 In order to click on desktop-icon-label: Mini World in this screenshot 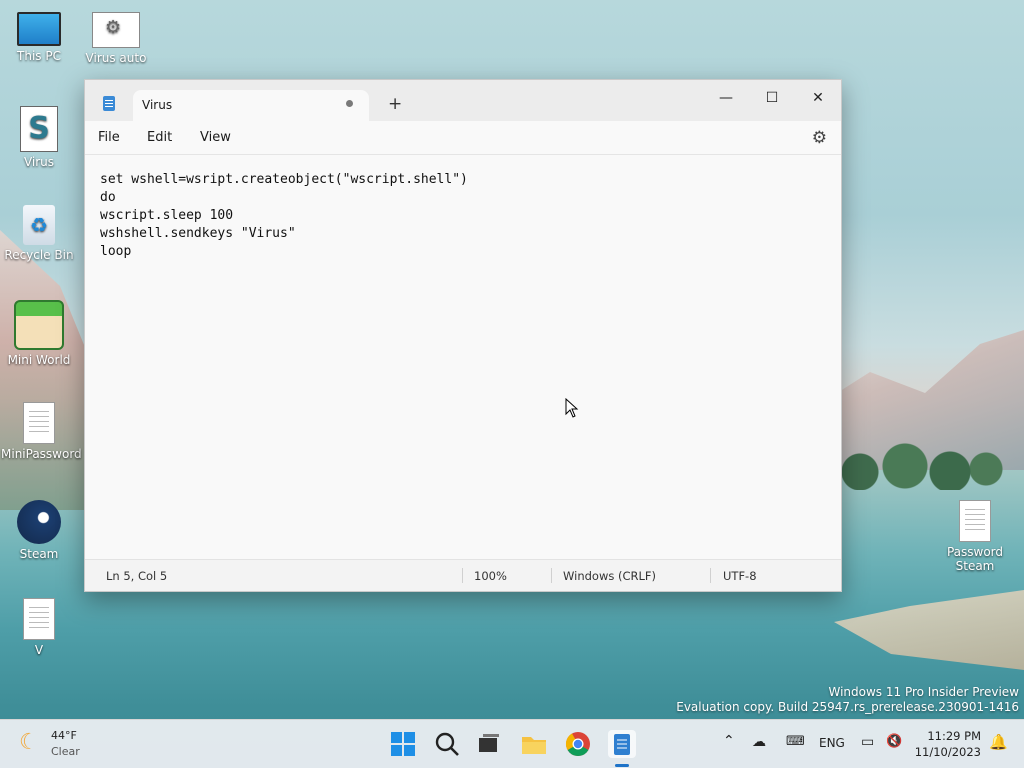, I will do `click(39, 360)`.